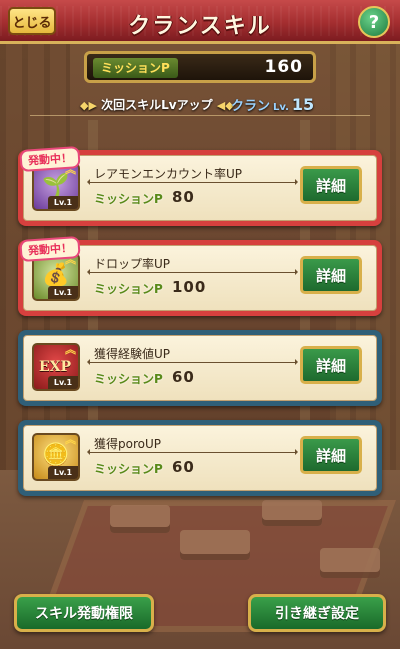 This screenshot has width=400, height=649. What do you see at coordinates (317, 613) in the screenshot?
I see `transfer-settings-button: 引き継ぎ設定` at bounding box center [317, 613].